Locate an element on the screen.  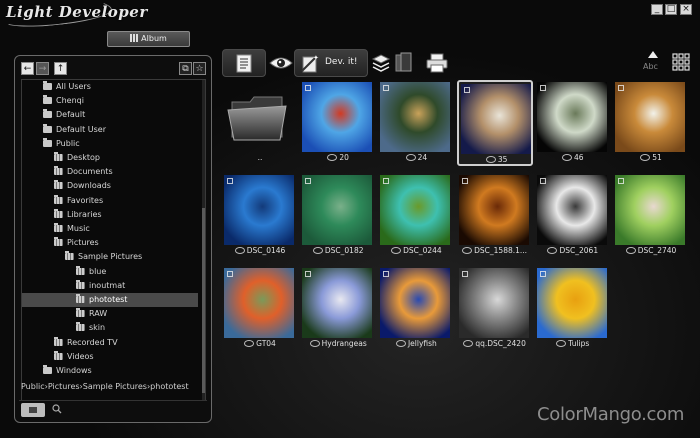
grid-icon is located at coordinates (681, 62).